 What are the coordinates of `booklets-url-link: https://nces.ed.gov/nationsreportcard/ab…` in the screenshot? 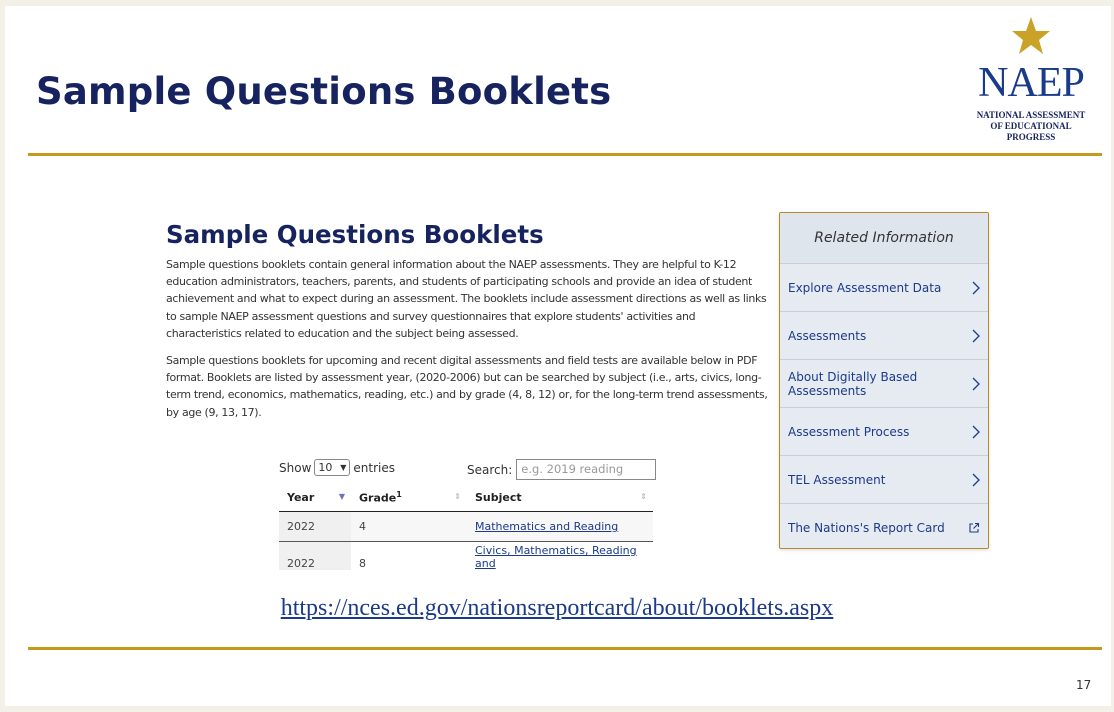 It's located at (557, 608).